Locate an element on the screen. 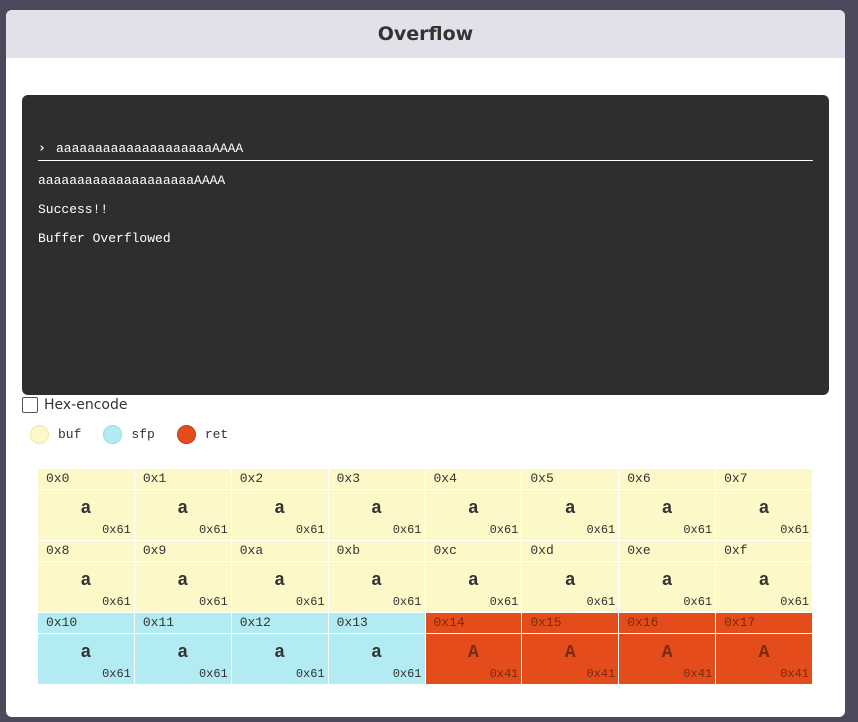  memory-address: 0x17 is located at coordinates (764, 623).